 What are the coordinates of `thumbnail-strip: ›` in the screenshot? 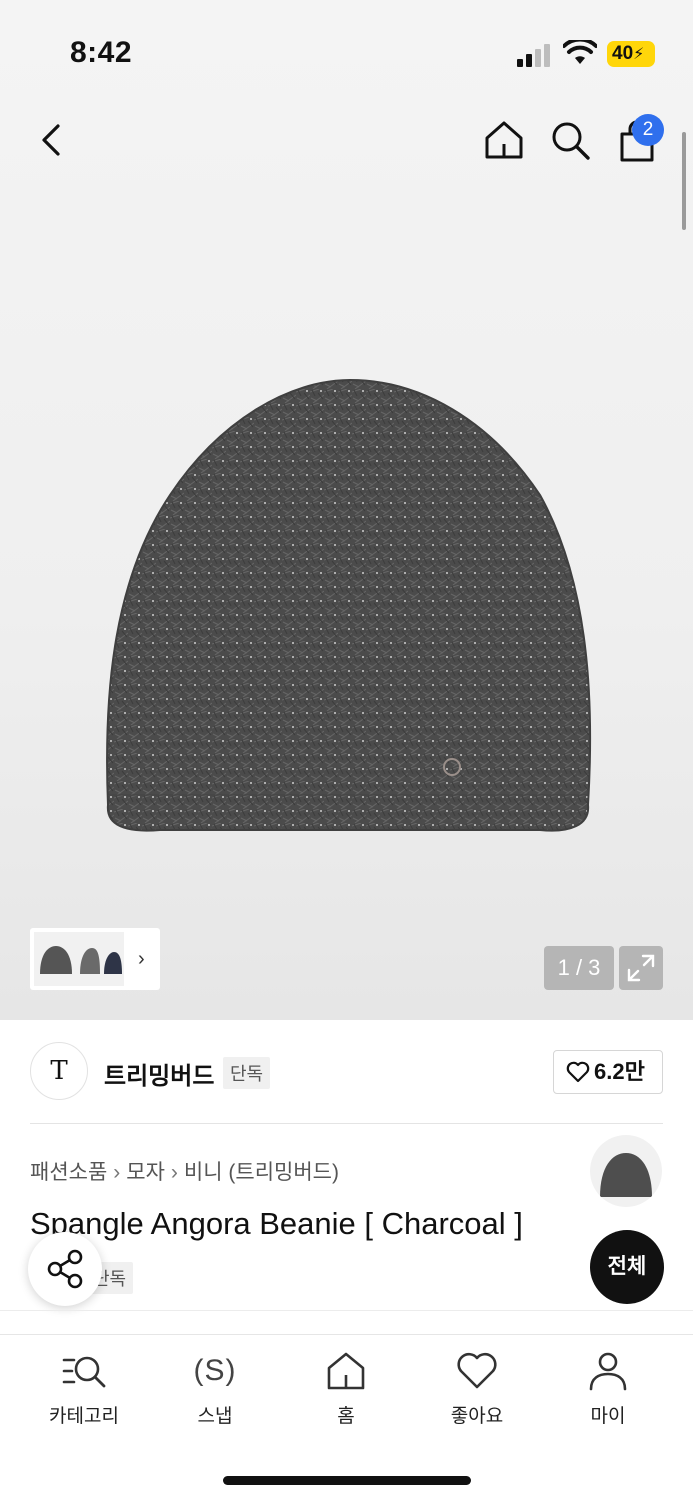 It's located at (95, 959).